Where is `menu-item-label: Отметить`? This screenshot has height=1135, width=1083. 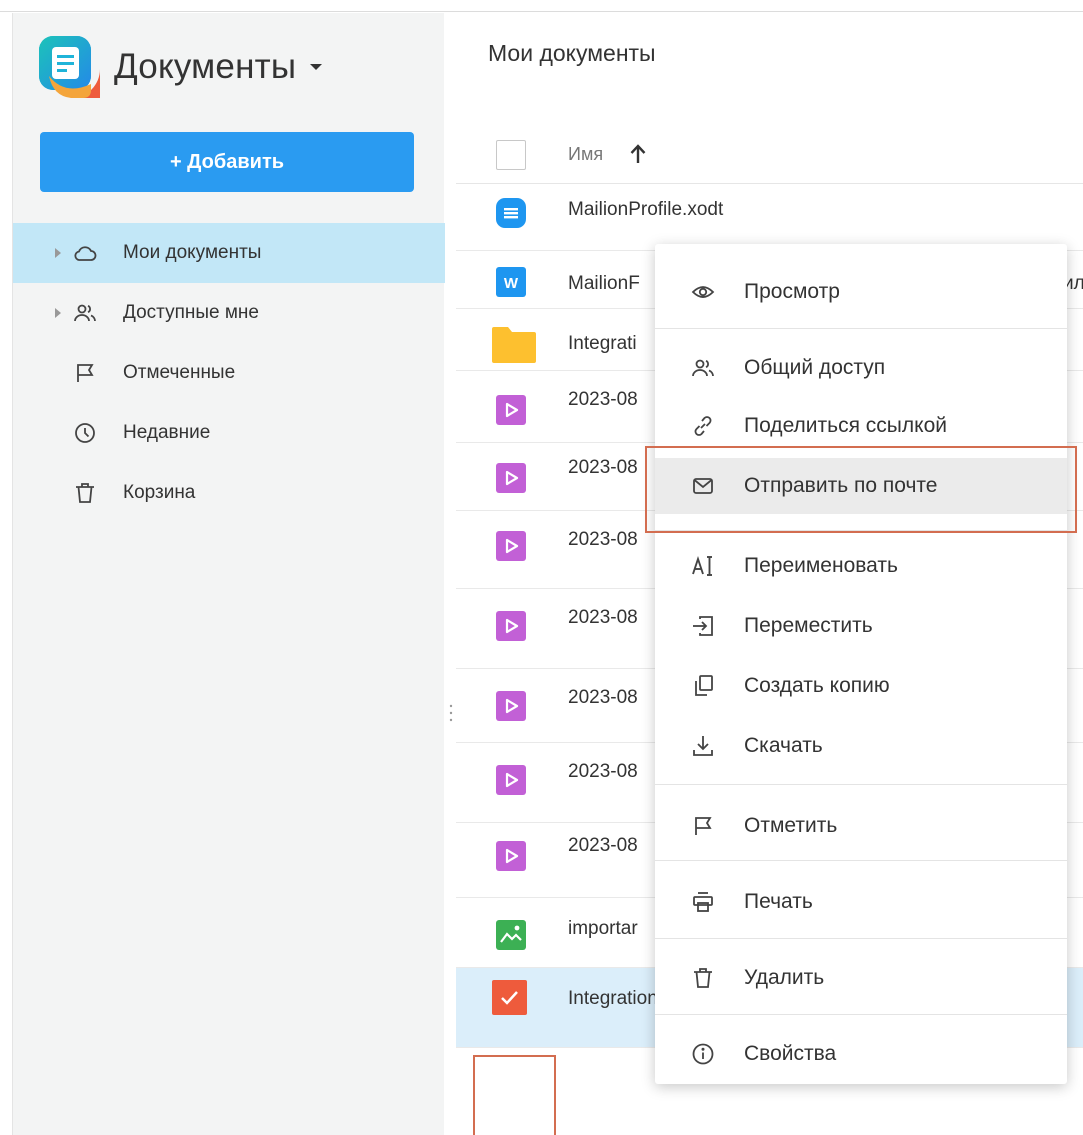
menu-item-label: Отметить is located at coordinates (791, 825).